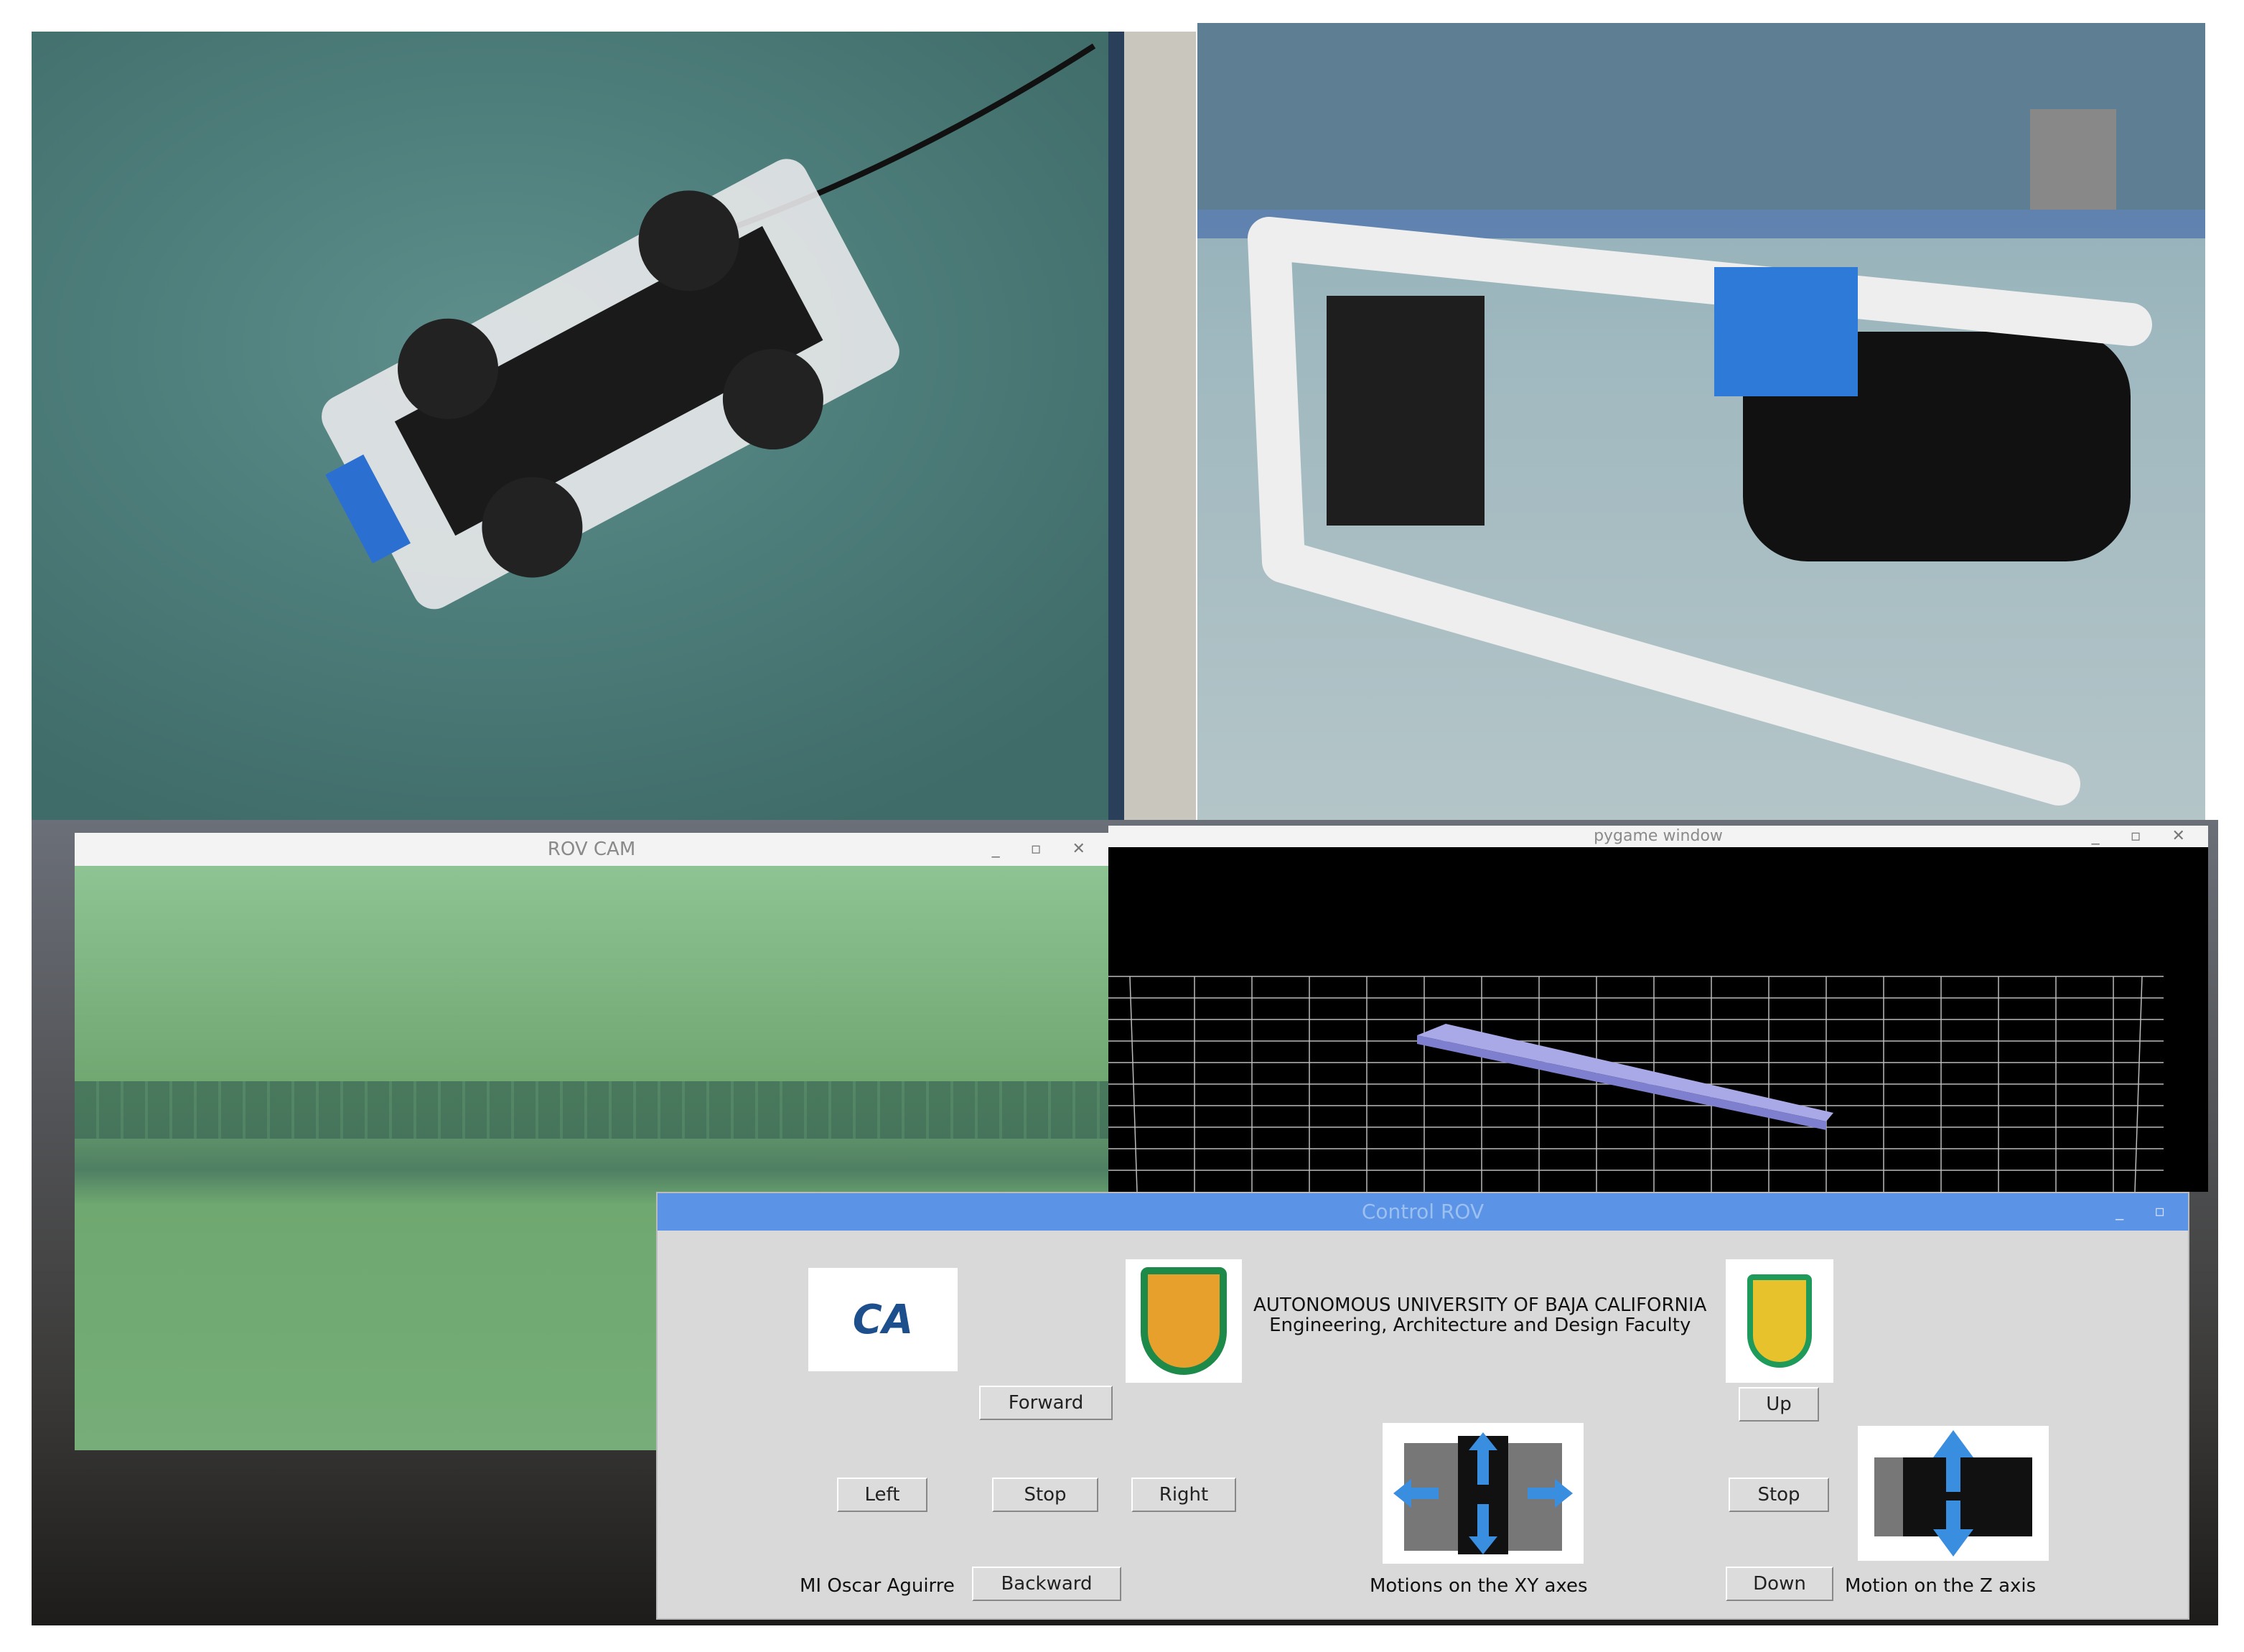 The image size is (2244, 1652). I want to click on rov-attitude-plane, so click(1625, 1072).